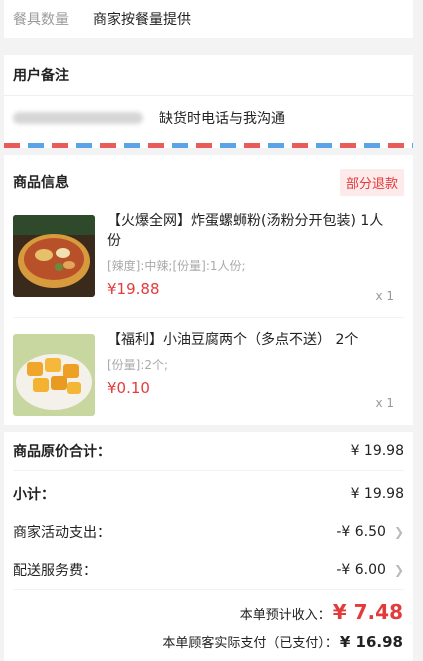 The height and width of the screenshot is (661, 423). Describe the element at coordinates (367, 612) in the screenshot. I see `income-value: ¥ 7.48` at that location.